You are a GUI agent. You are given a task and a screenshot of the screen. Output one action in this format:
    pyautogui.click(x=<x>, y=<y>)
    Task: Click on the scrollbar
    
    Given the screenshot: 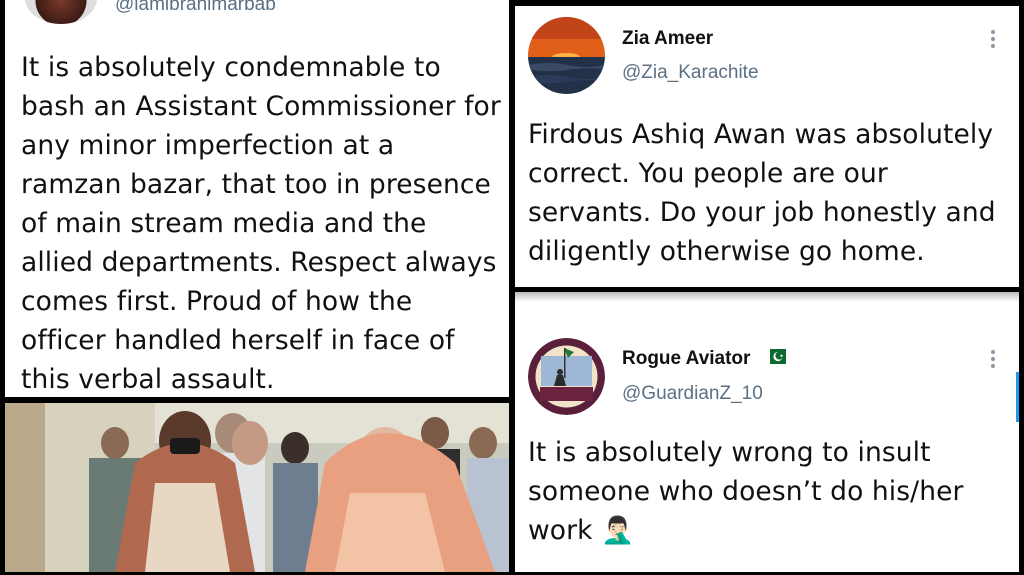 What is the action you would take?
    pyautogui.click(x=1017, y=397)
    